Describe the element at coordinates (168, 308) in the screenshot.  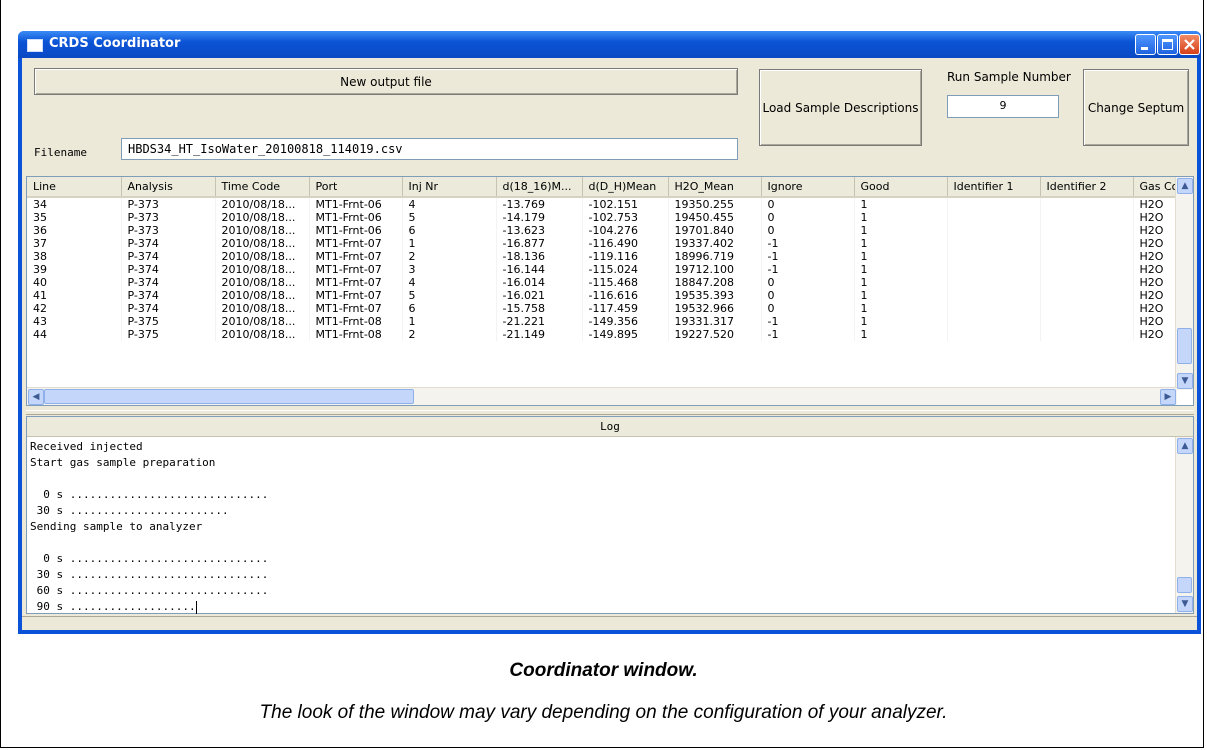
I see `table-cell: P-374` at that location.